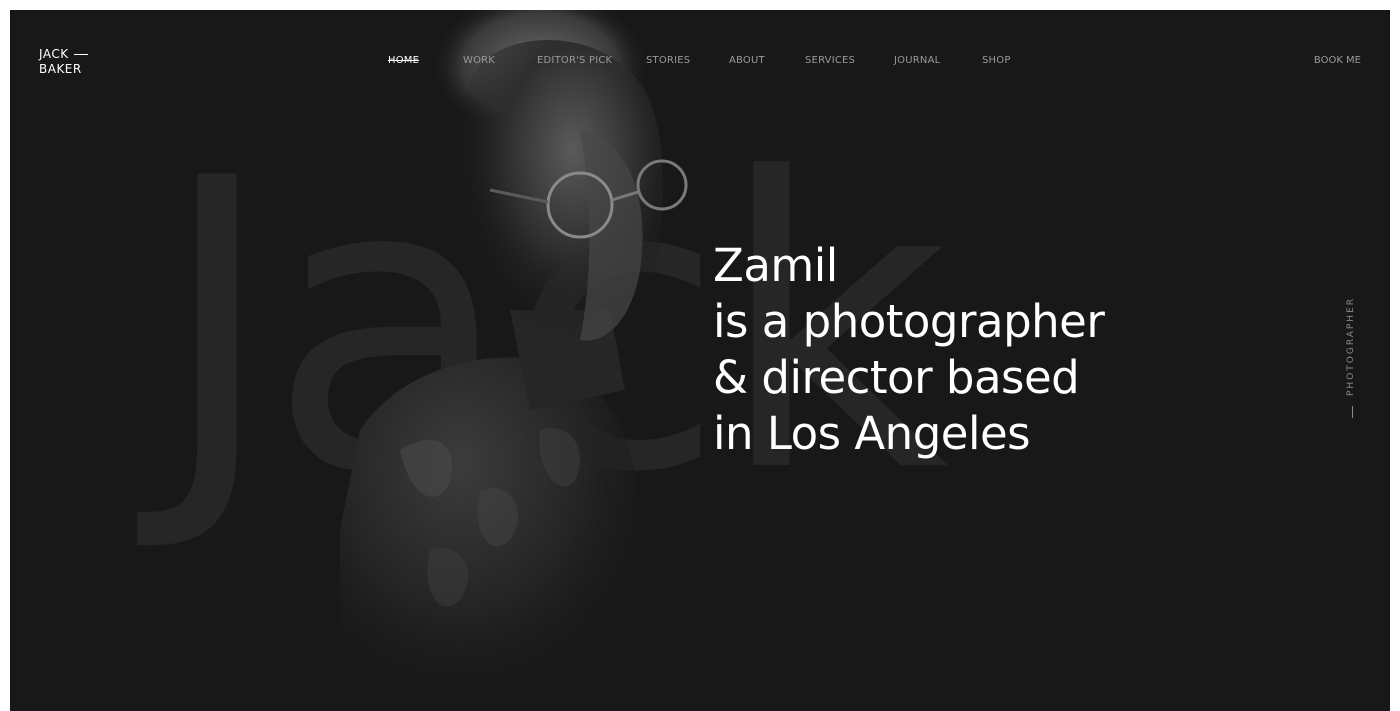 This screenshot has height=711, width=1400. What do you see at coordinates (909, 321) in the screenshot?
I see `headline-line-2: is a photographer` at bounding box center [909, 321].